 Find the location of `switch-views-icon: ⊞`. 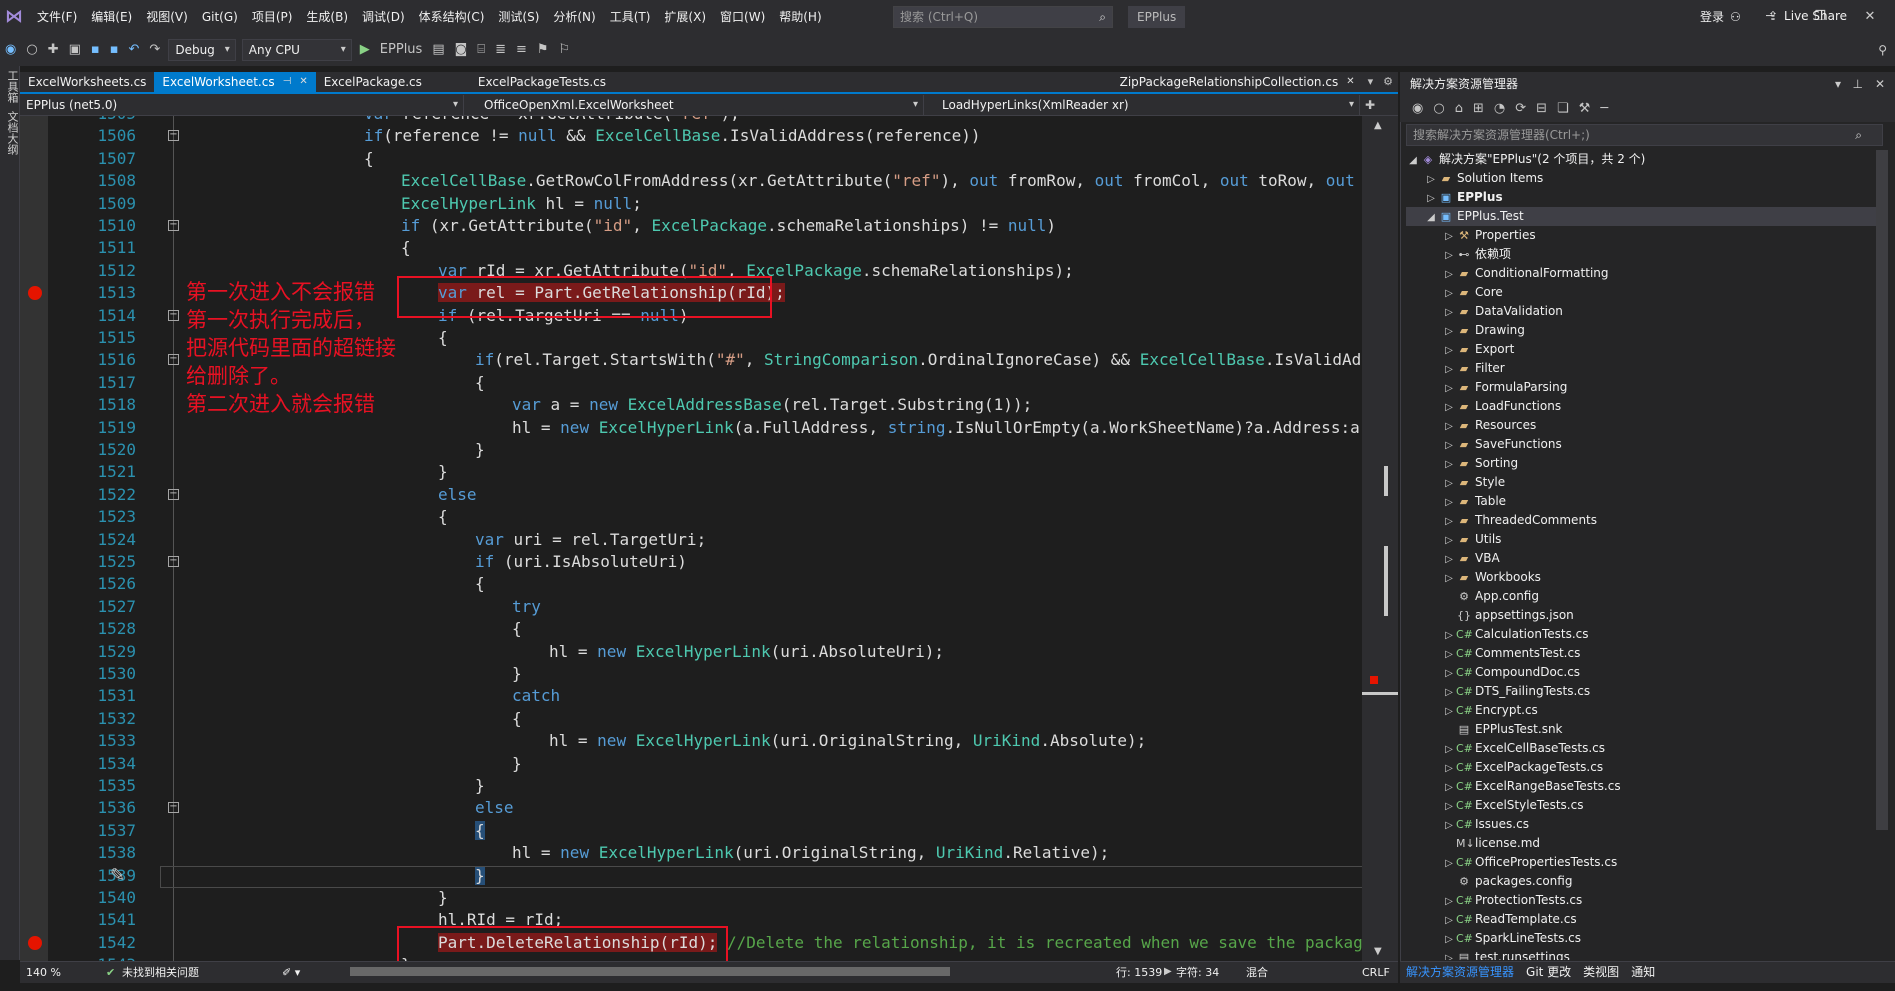

switch-views-icon: ⊞ is located at coordinates (1478, 109).